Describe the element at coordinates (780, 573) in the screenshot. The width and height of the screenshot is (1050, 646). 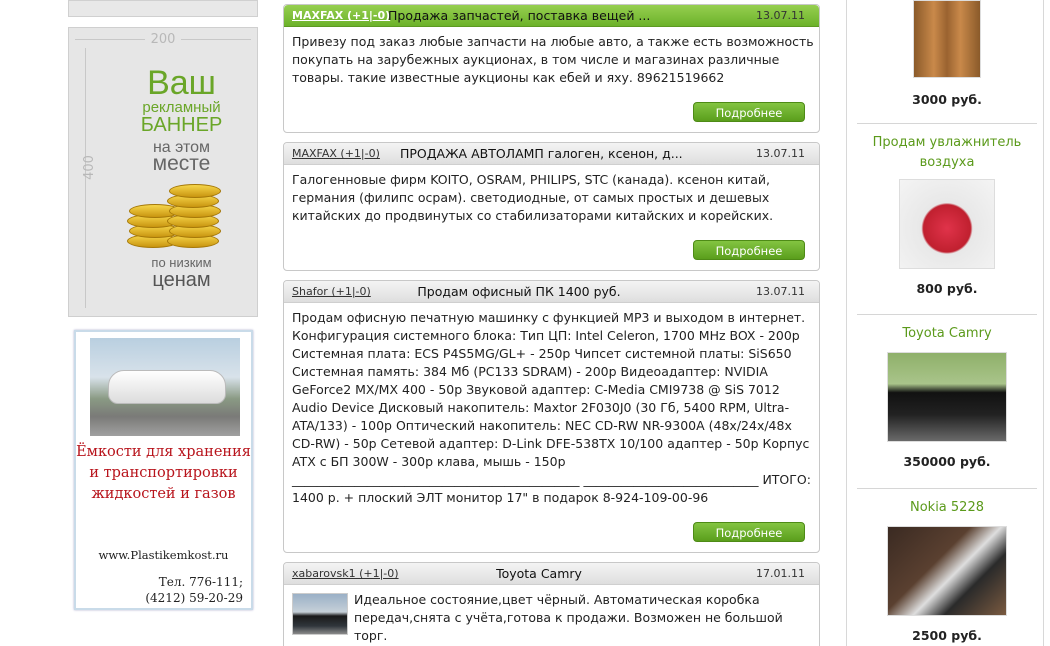
I see `listing-date: 17.01.11` at that location.